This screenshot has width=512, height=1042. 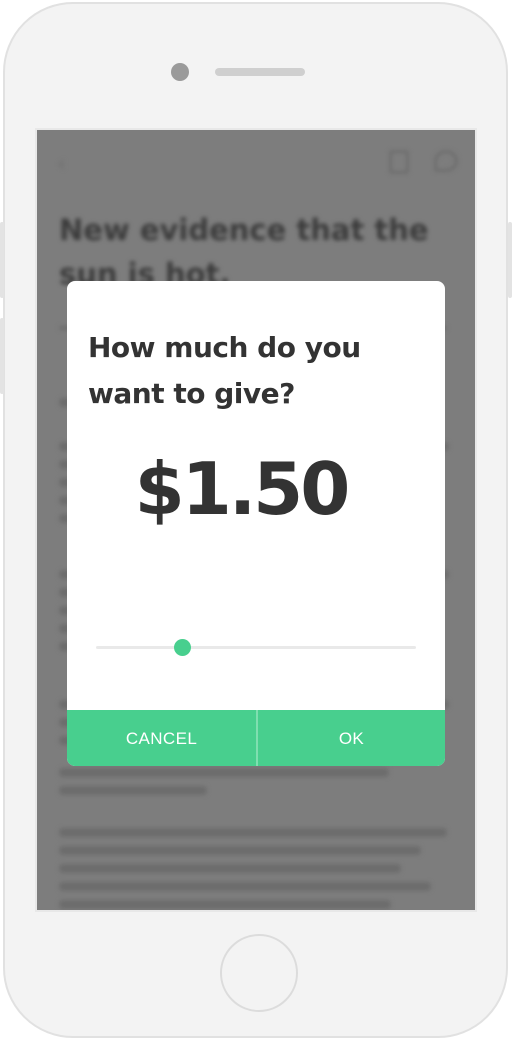 I want to click on volume-down-button, so click(x=2, y=356).